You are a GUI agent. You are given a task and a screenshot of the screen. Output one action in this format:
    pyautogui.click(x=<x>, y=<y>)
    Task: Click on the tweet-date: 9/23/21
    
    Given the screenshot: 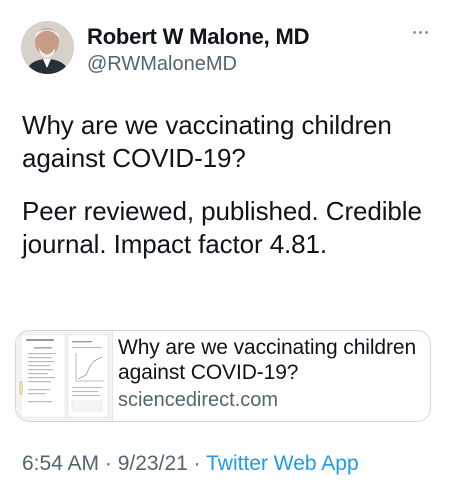 What is the action you would take?
    pyautogui.click(x=153, y=463)
    